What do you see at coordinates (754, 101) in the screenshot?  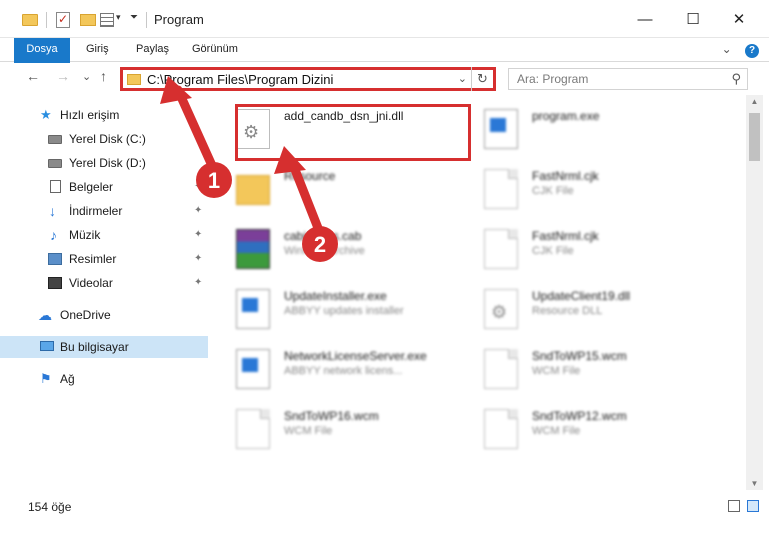 I see `scroll-up-icon: ▲` at bounding box center [754, 101].